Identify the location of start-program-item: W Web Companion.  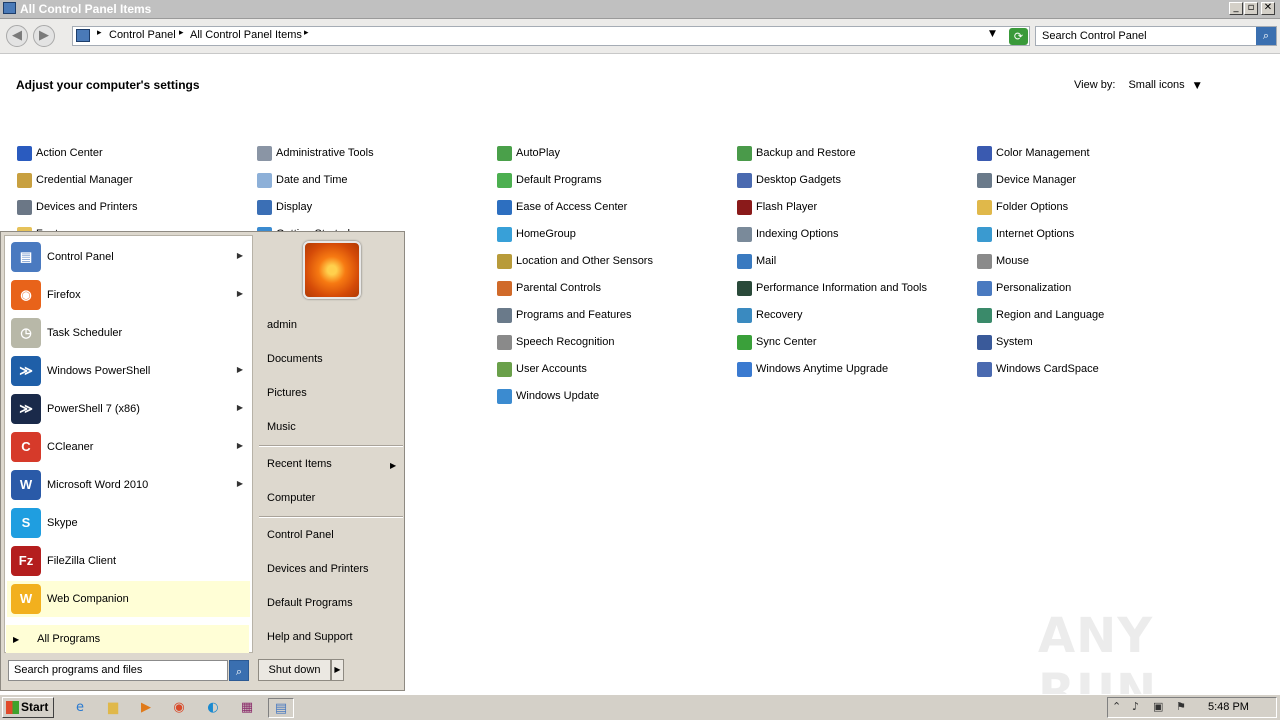
(128, 599).